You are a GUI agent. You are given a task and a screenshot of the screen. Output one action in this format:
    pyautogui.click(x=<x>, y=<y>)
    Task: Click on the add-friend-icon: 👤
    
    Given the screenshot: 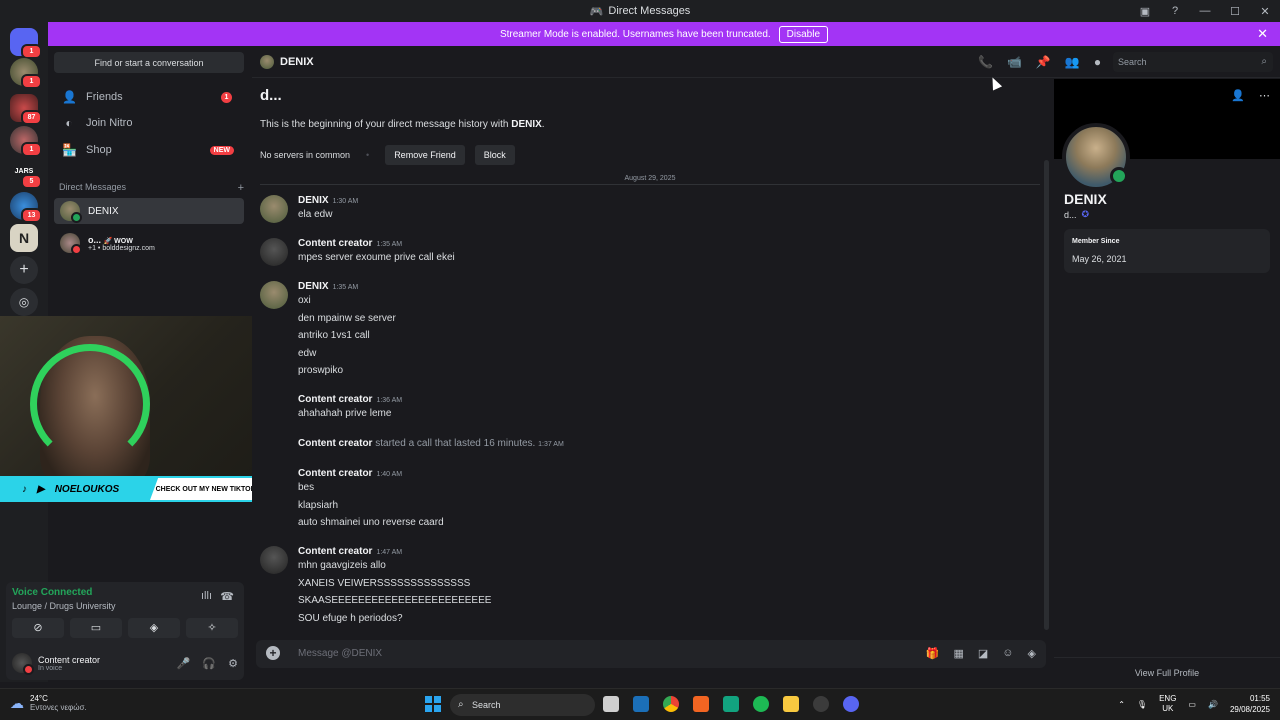 What is the action you would take?
    pyautogui.click(x=1238, y=95)
    